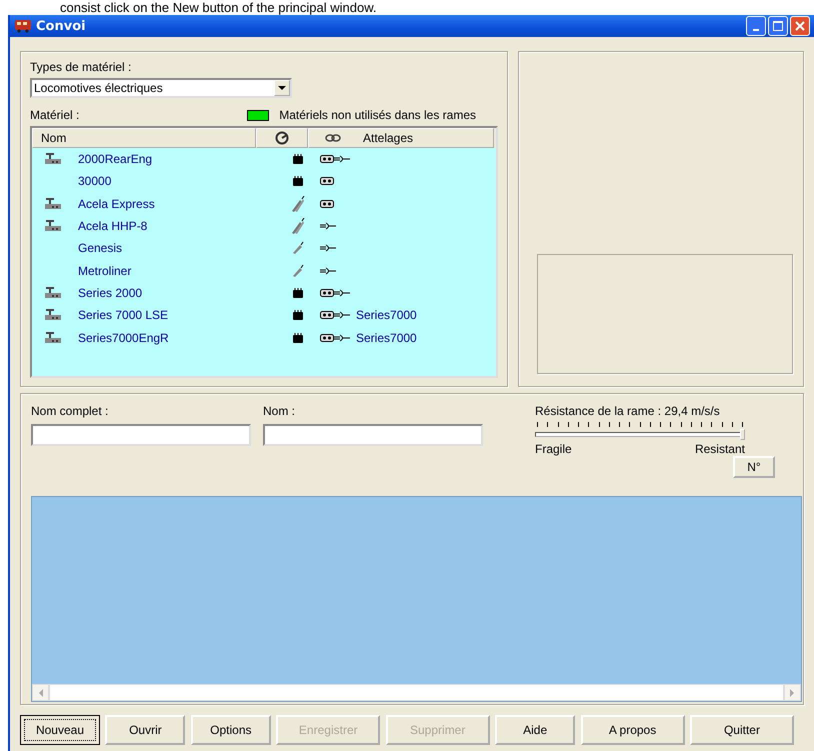 This screenshot has height=751, width=814. What do you see at coordinates (111, 293) in the screenshot?
I see `row-name: Series 2000` at bounding box center [111, 293].